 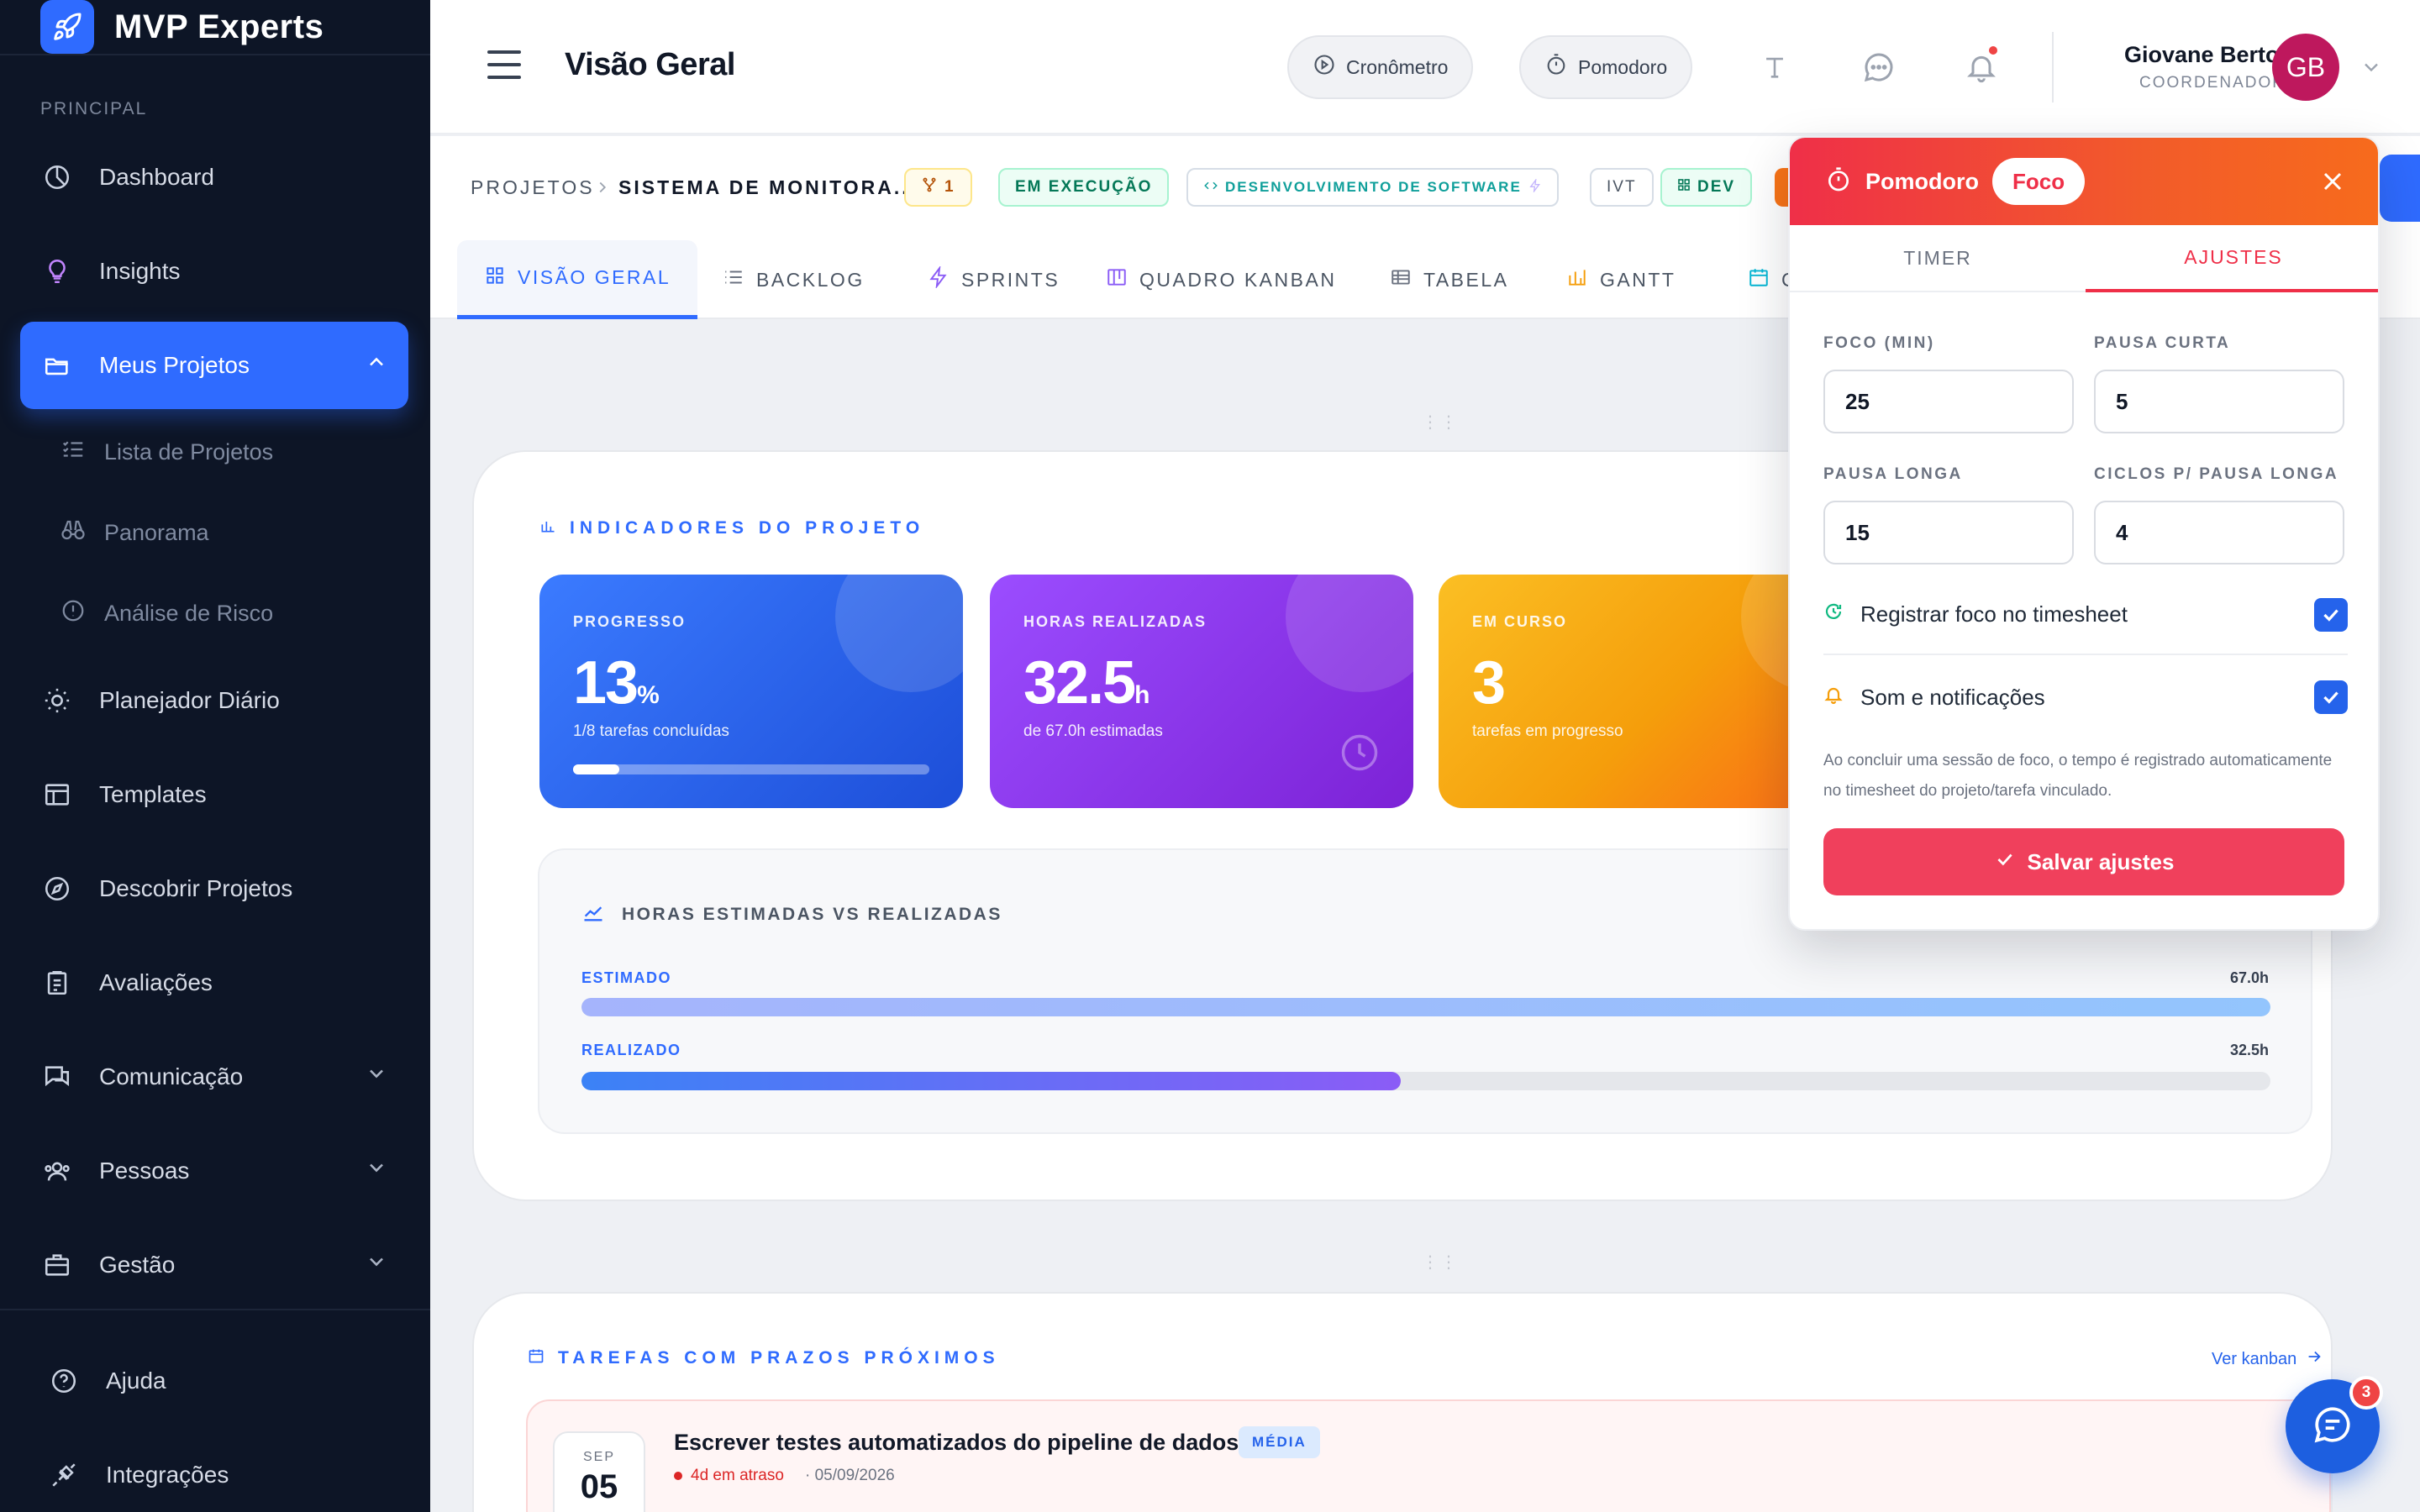 What do you see at coordinates (221, 1381) in the screenshot?
I see `sidebar-item-ajuda: Ajuda` at bounding box center [221, 1381].